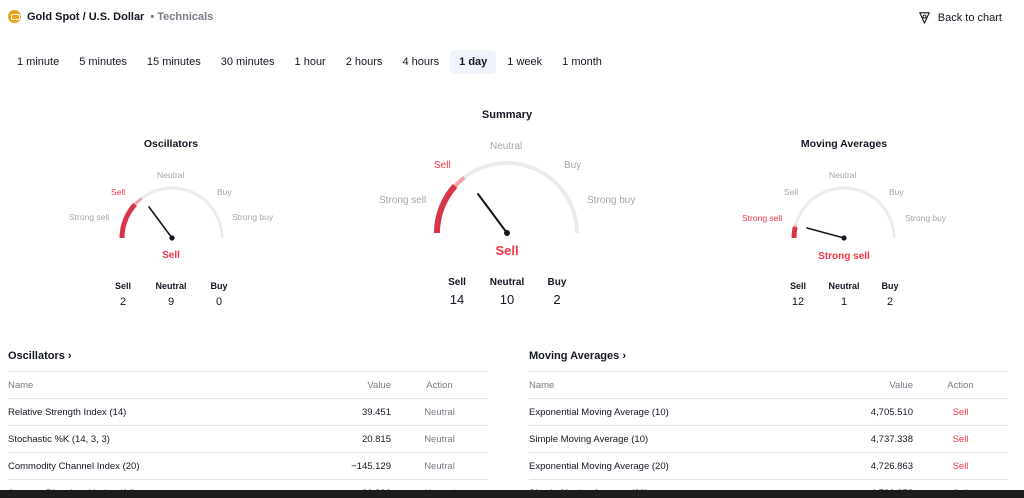 The height and width of the screenshot is (498, 1024). Describe the element at coordinates (339, 412) in the screenshot. I see `indicator-value: 39.451` at that location.